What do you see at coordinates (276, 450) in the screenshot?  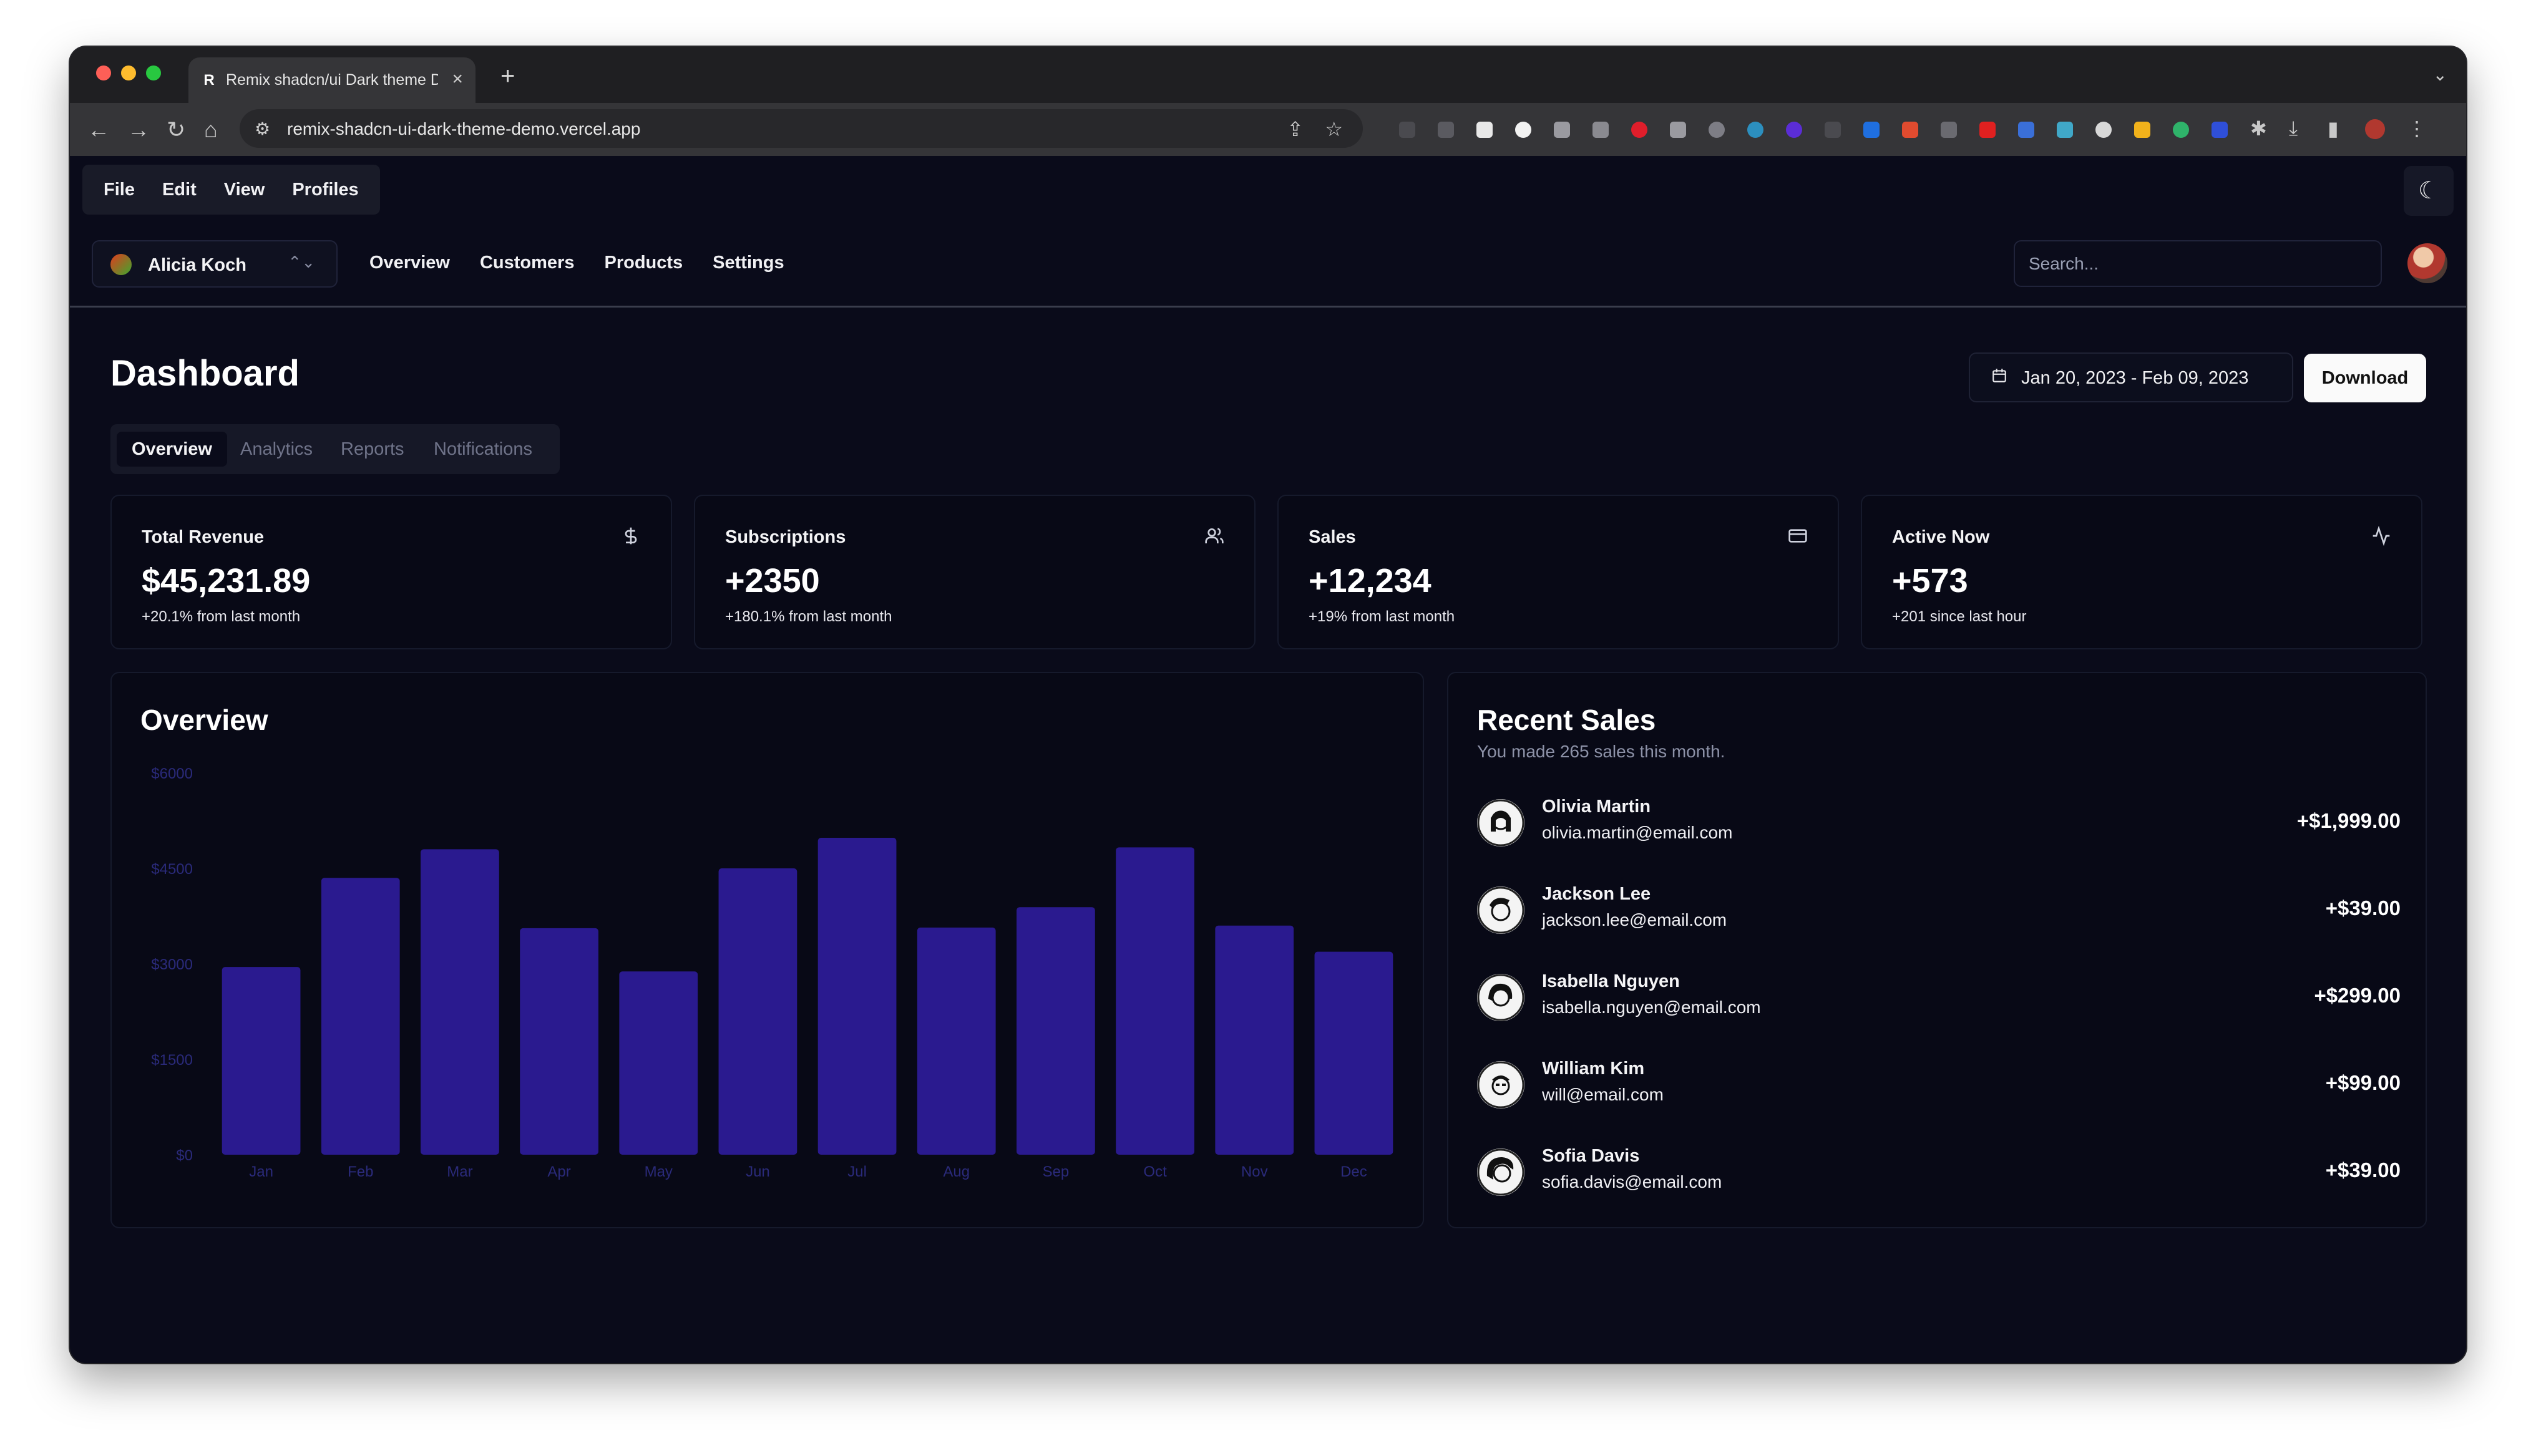 I see `tab-analytics: Analytics` at bounding box center [276, 450].